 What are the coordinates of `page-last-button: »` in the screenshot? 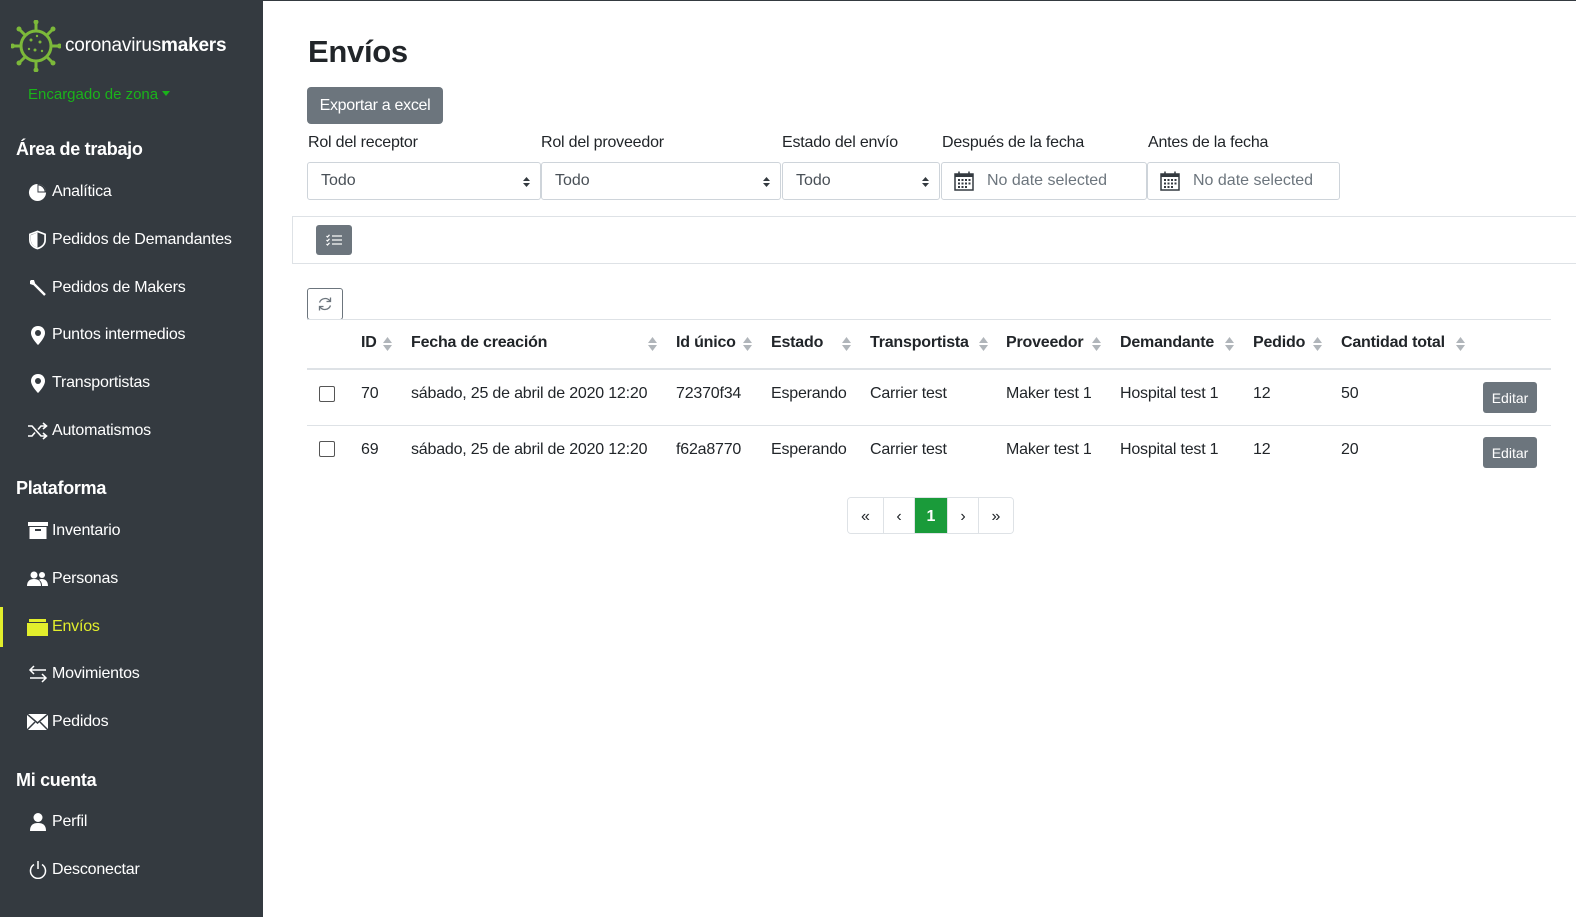 It's located at (996, 515).